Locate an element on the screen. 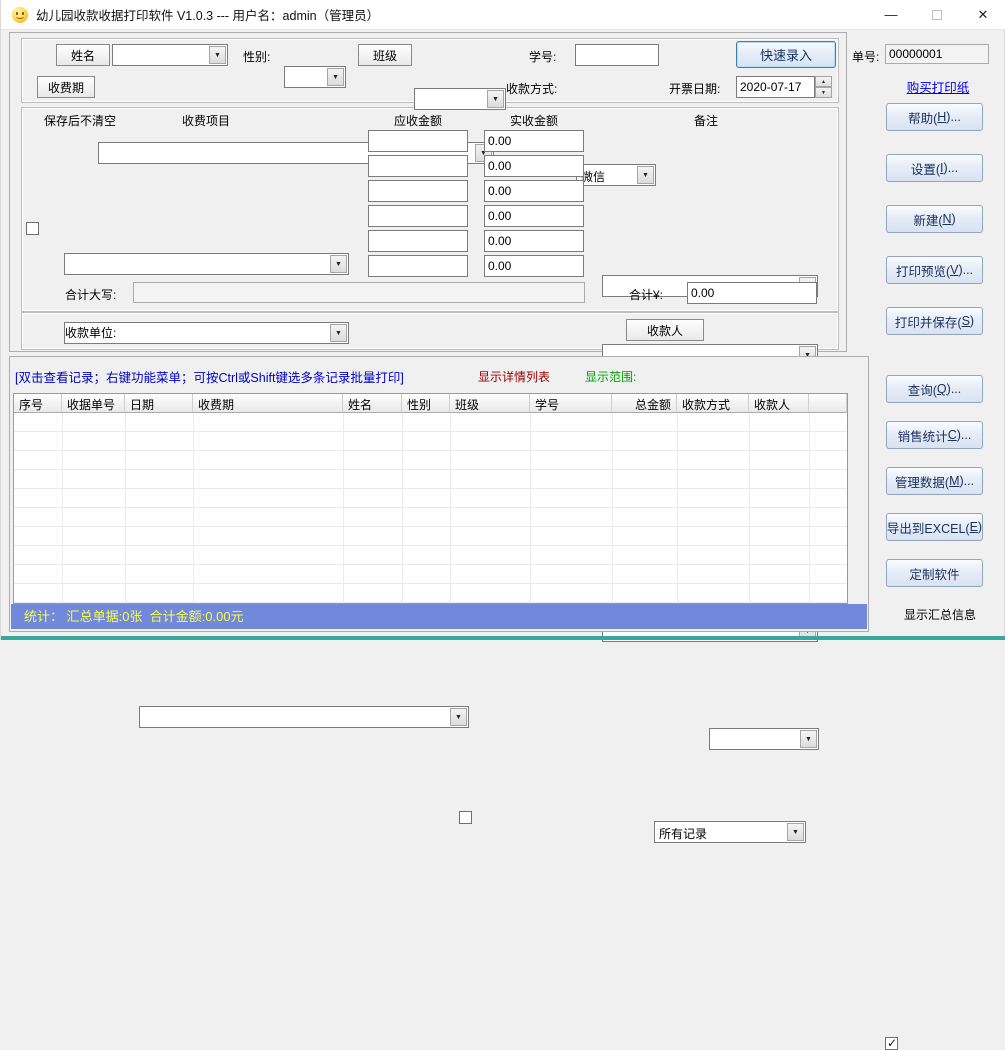 This screenshot has height=1050, width=1005. class-combobox: ▼ is located at coordinates (460, 99).